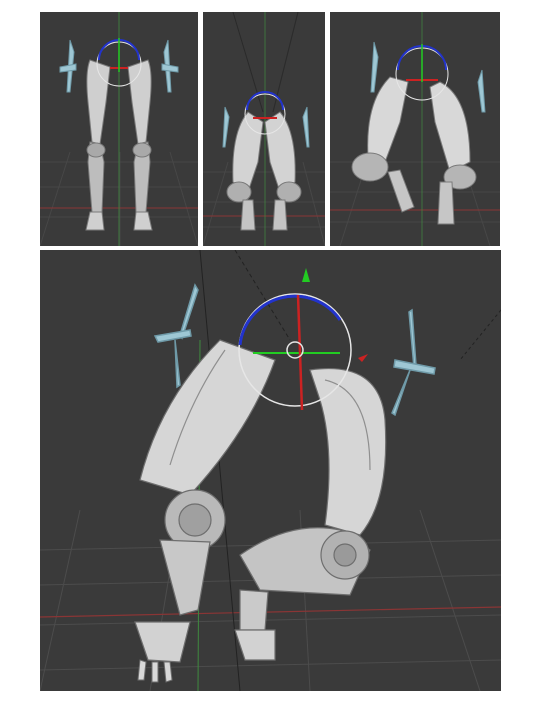 This screenshot has height=721, width=558. Describe the element at coordinates (310, 514) in the screenshot. I see `leg-mesh-right` at that location.